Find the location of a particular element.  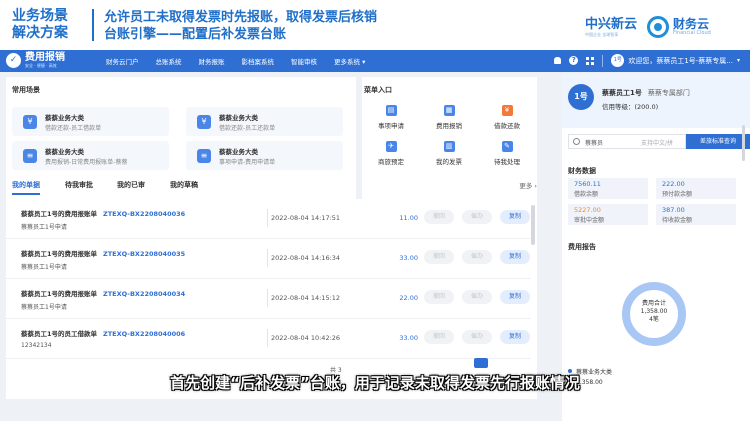

search-placeholder: 支持中文/拼 is located at coordinates (657, 143).